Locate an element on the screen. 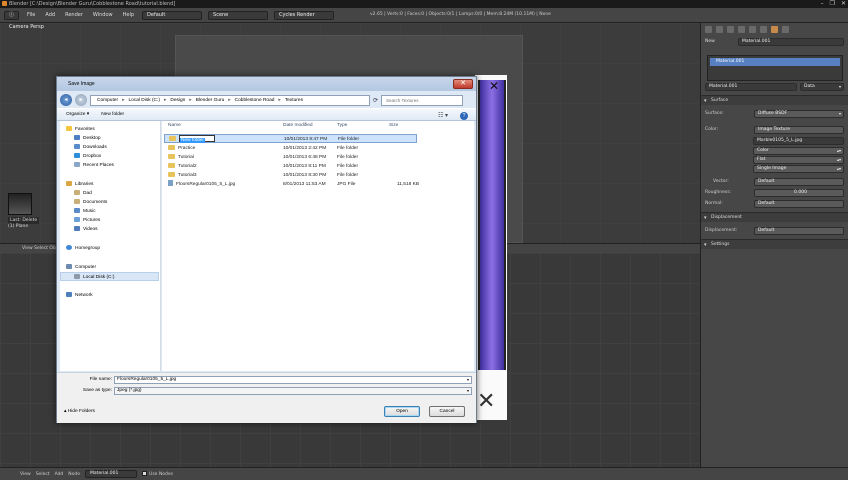 This screenshot has width=848, height=480. texture-tab-icon is located at coordinates (785, 29).